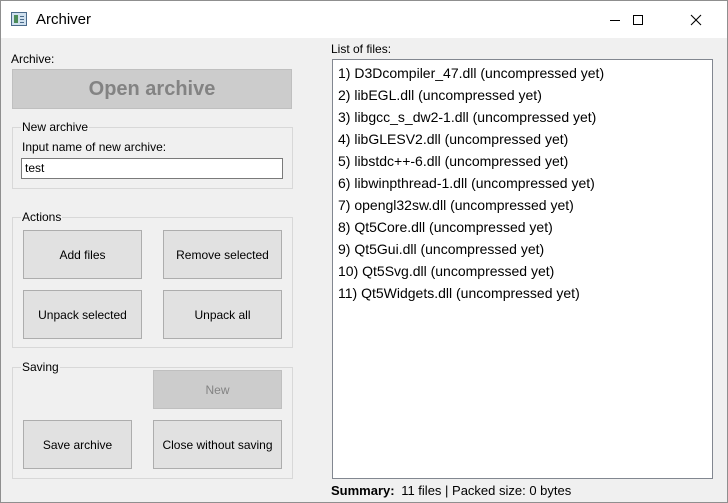 The width and height of the screenshot is (728, 503). What do you see at coordinates (222, 314) in the screenshot?
I see `unpack-all-button: Unpack all` at bounding box center [222, 314].